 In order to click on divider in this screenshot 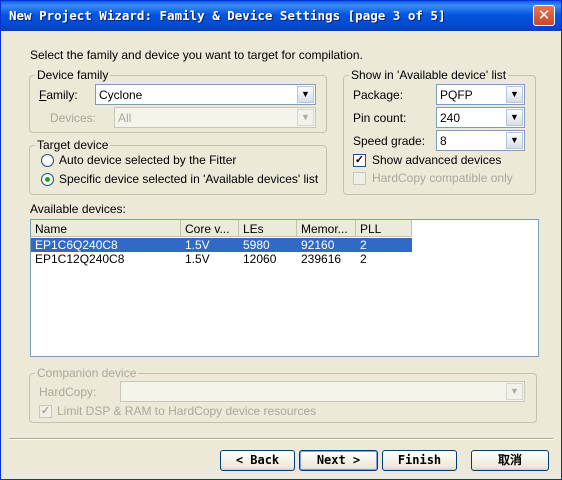, I will do `click(281, 439)`.